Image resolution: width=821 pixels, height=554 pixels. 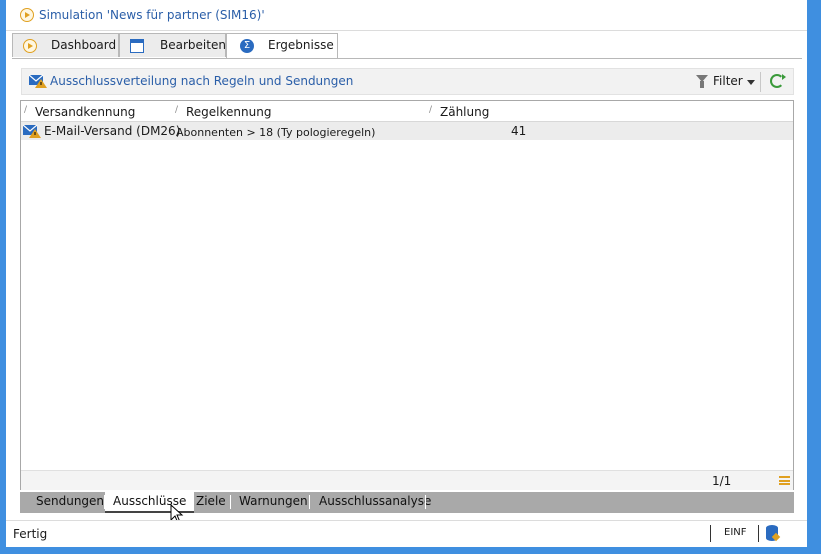 I want to click on tab-warnungen: Warnungen, so click(x=273, y=501).